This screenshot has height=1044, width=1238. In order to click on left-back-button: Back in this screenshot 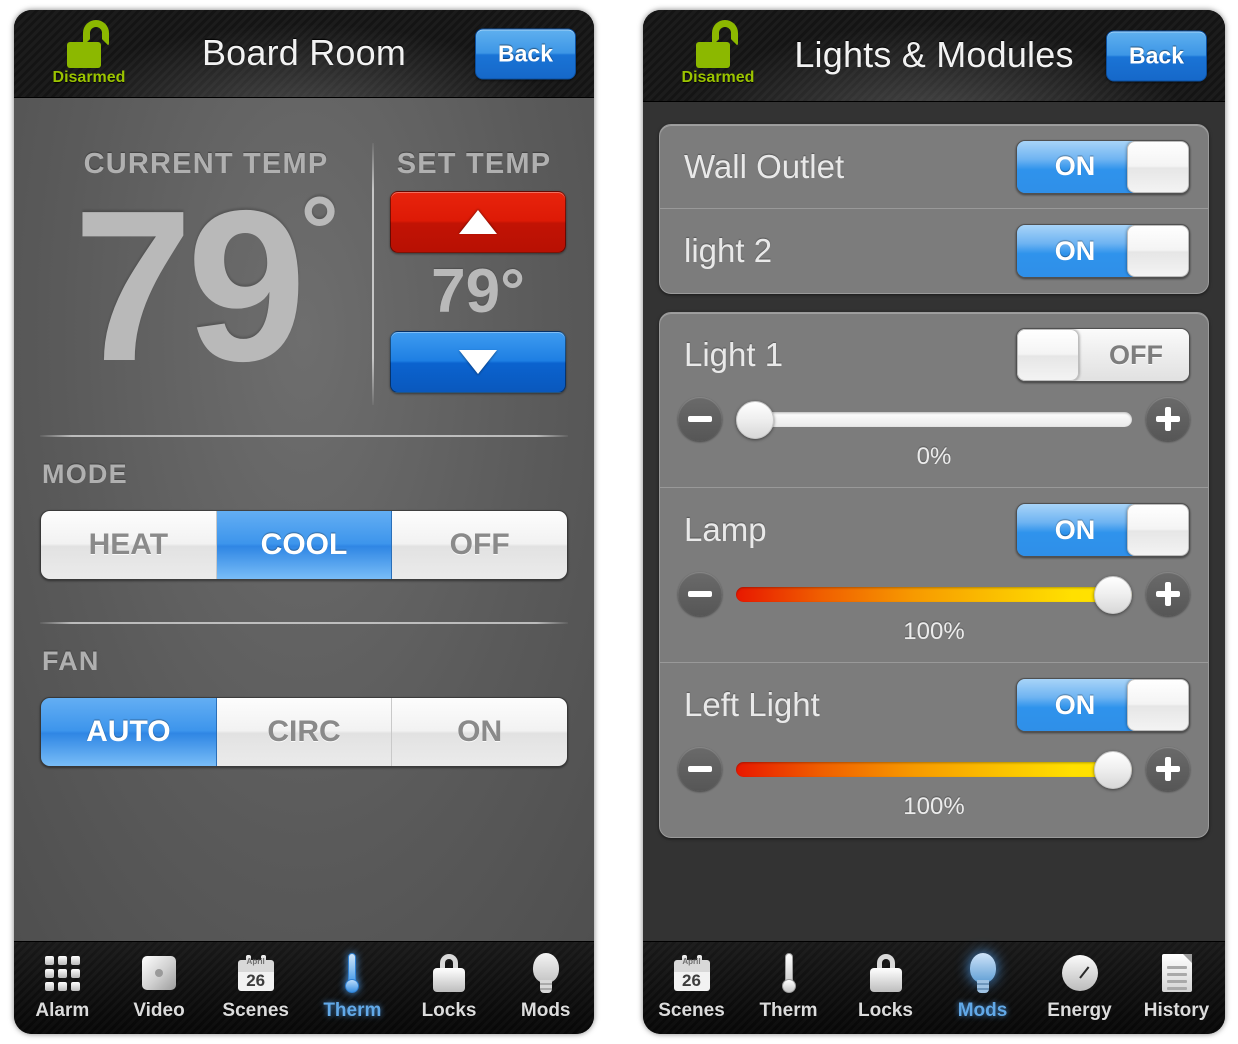, I will do `click(525, 53)`.